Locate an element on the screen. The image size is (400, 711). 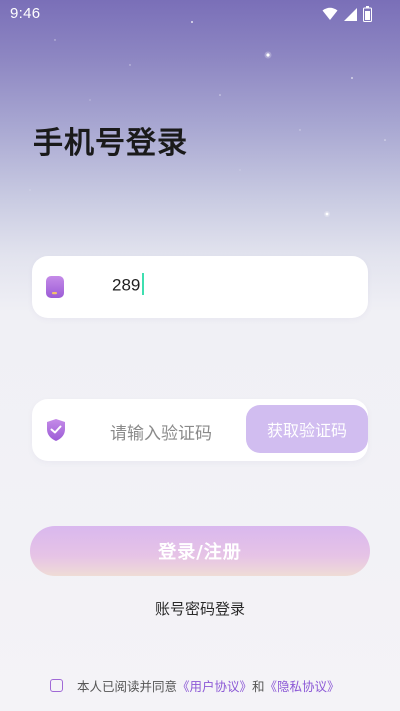
status-icons is located at coordinates (347, 14).